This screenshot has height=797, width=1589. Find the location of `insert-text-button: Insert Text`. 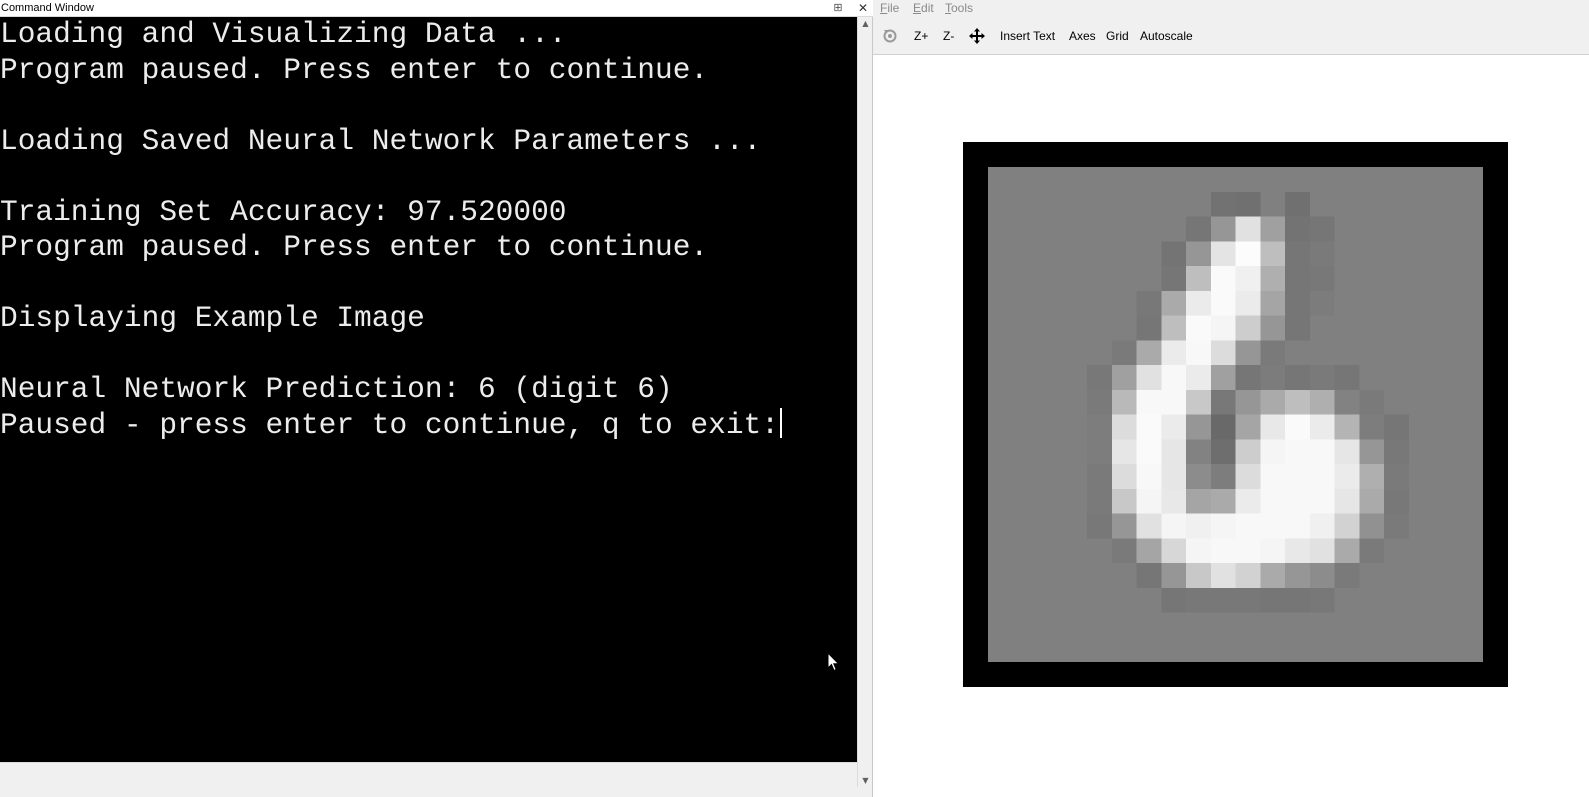

insert-text-button: Insert Text is located at coordinates (1027, 36).